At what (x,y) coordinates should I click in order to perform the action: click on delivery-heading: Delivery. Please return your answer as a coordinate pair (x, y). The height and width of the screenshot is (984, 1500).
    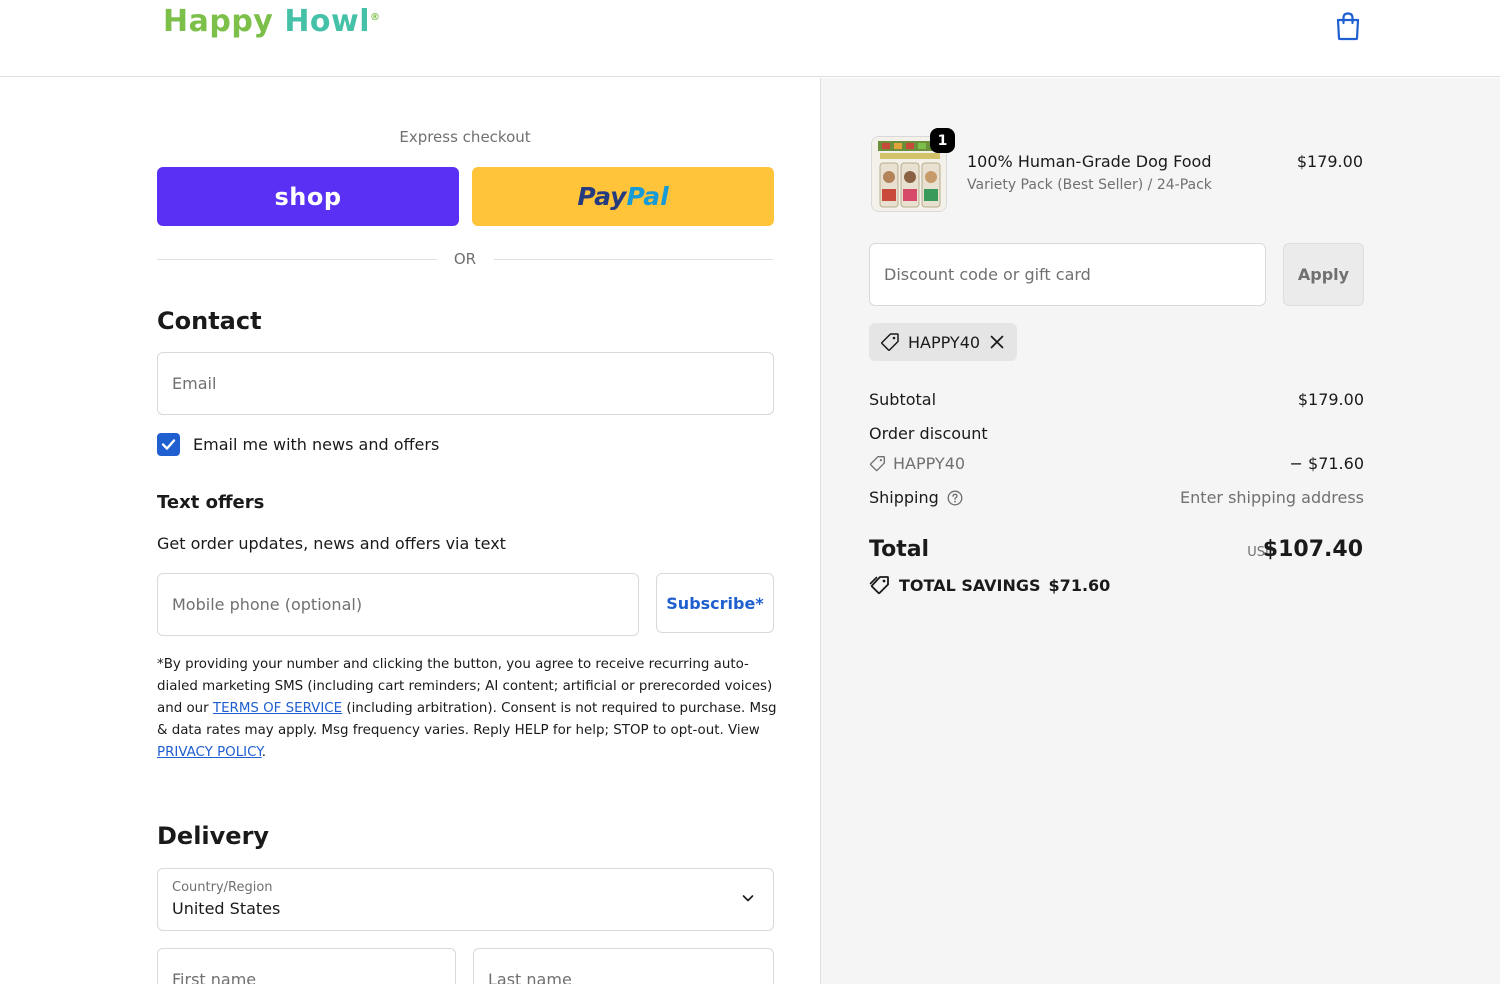
    Looking at the image, I should click on (213, 836).